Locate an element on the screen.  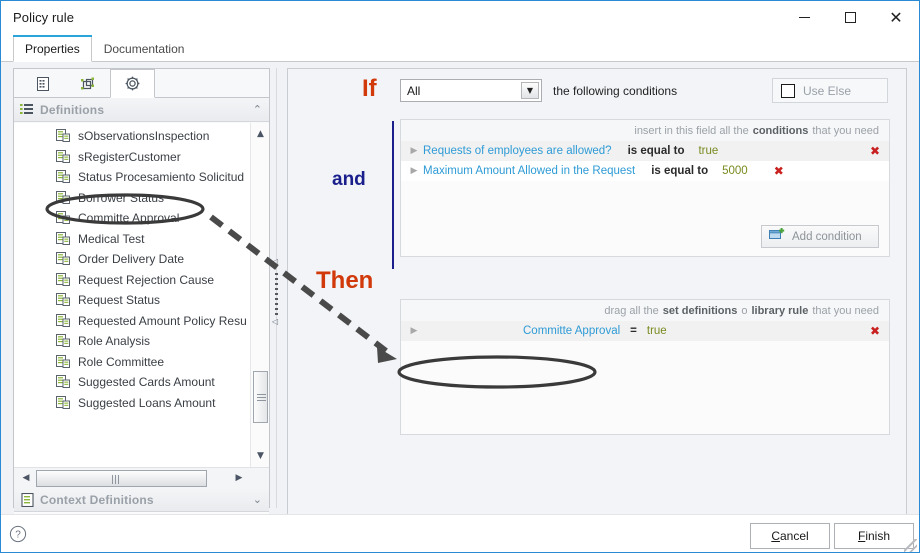
resize-grip-icon is located at coordinates (910, 545).